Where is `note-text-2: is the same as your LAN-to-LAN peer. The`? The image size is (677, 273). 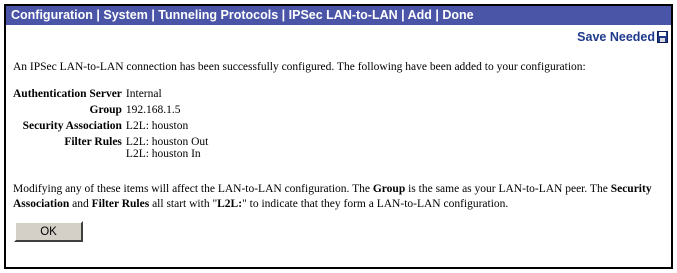 note-text-2: is the same as your LAN-to-LAN peer. The is located at coordinates (508, 189).